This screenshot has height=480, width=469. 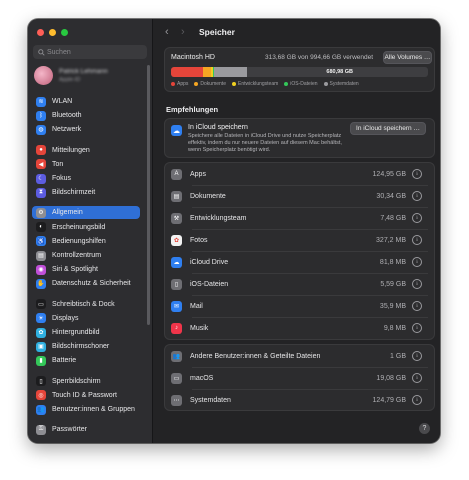 I want to click on storage-row-label: Systemdaten, so click(x=210, y=400).